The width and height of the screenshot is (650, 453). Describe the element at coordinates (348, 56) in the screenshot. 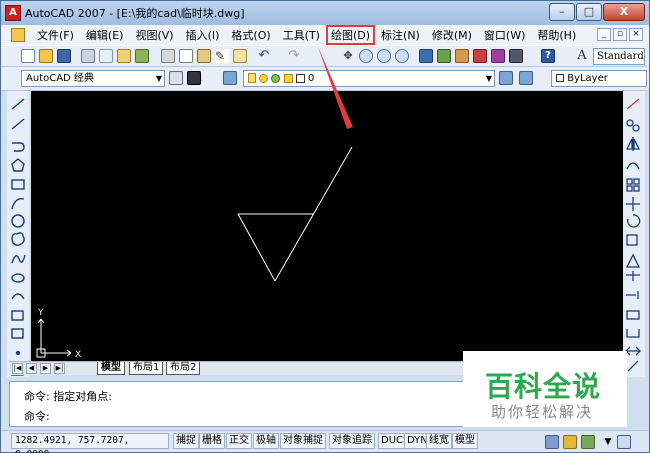

I see `pan-icon: ✥` at that location.